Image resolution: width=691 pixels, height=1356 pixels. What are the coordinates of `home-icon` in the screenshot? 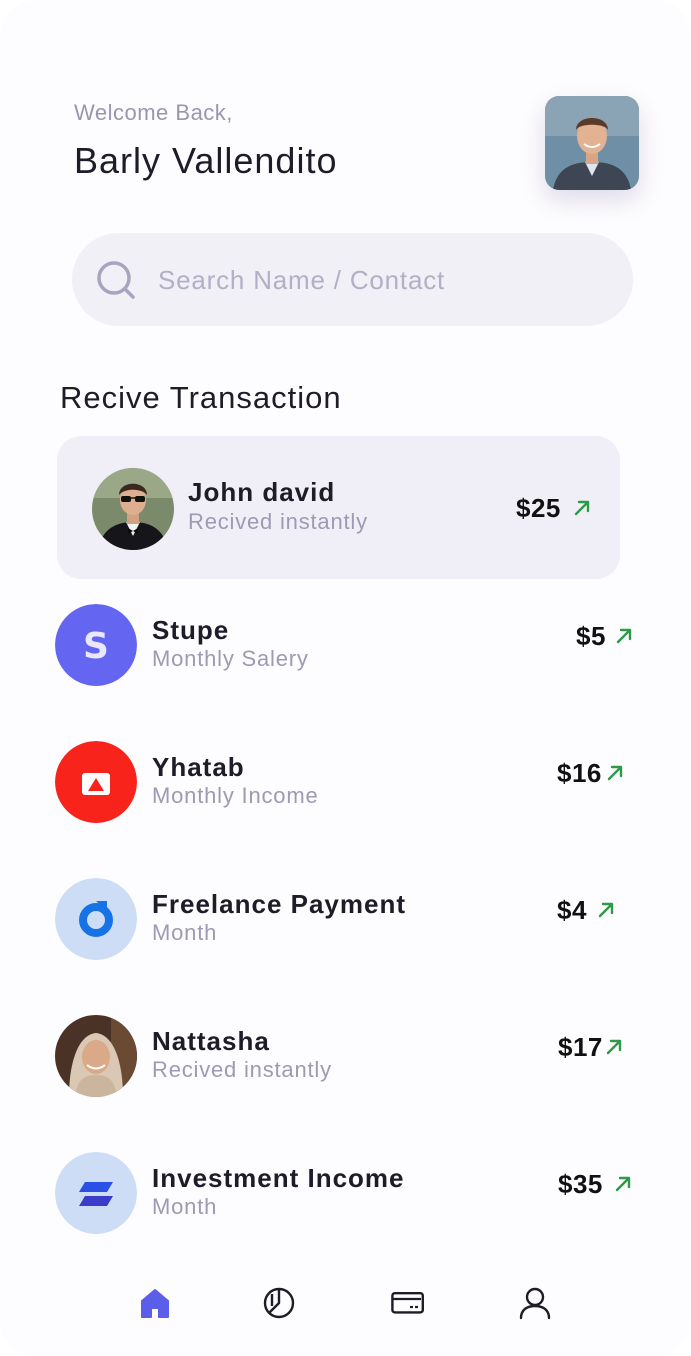 It's located at (155, 1303).